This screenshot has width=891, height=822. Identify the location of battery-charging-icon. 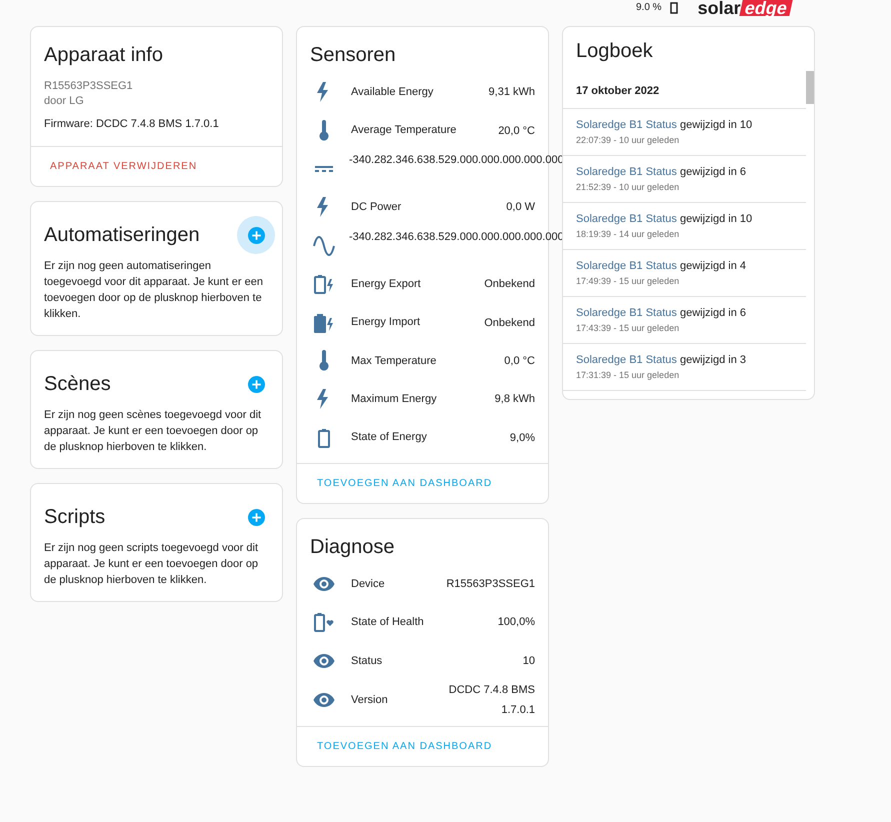
(324, 284).